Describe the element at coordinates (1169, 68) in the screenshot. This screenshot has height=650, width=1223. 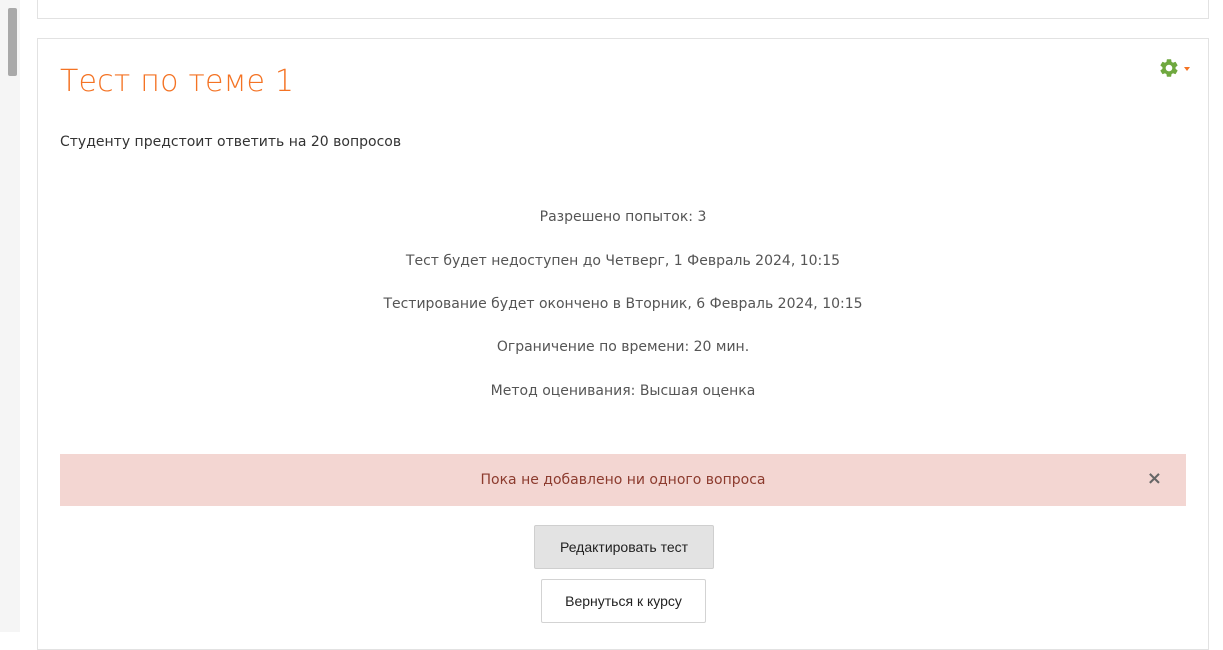
I see `gear-icon` at that location.